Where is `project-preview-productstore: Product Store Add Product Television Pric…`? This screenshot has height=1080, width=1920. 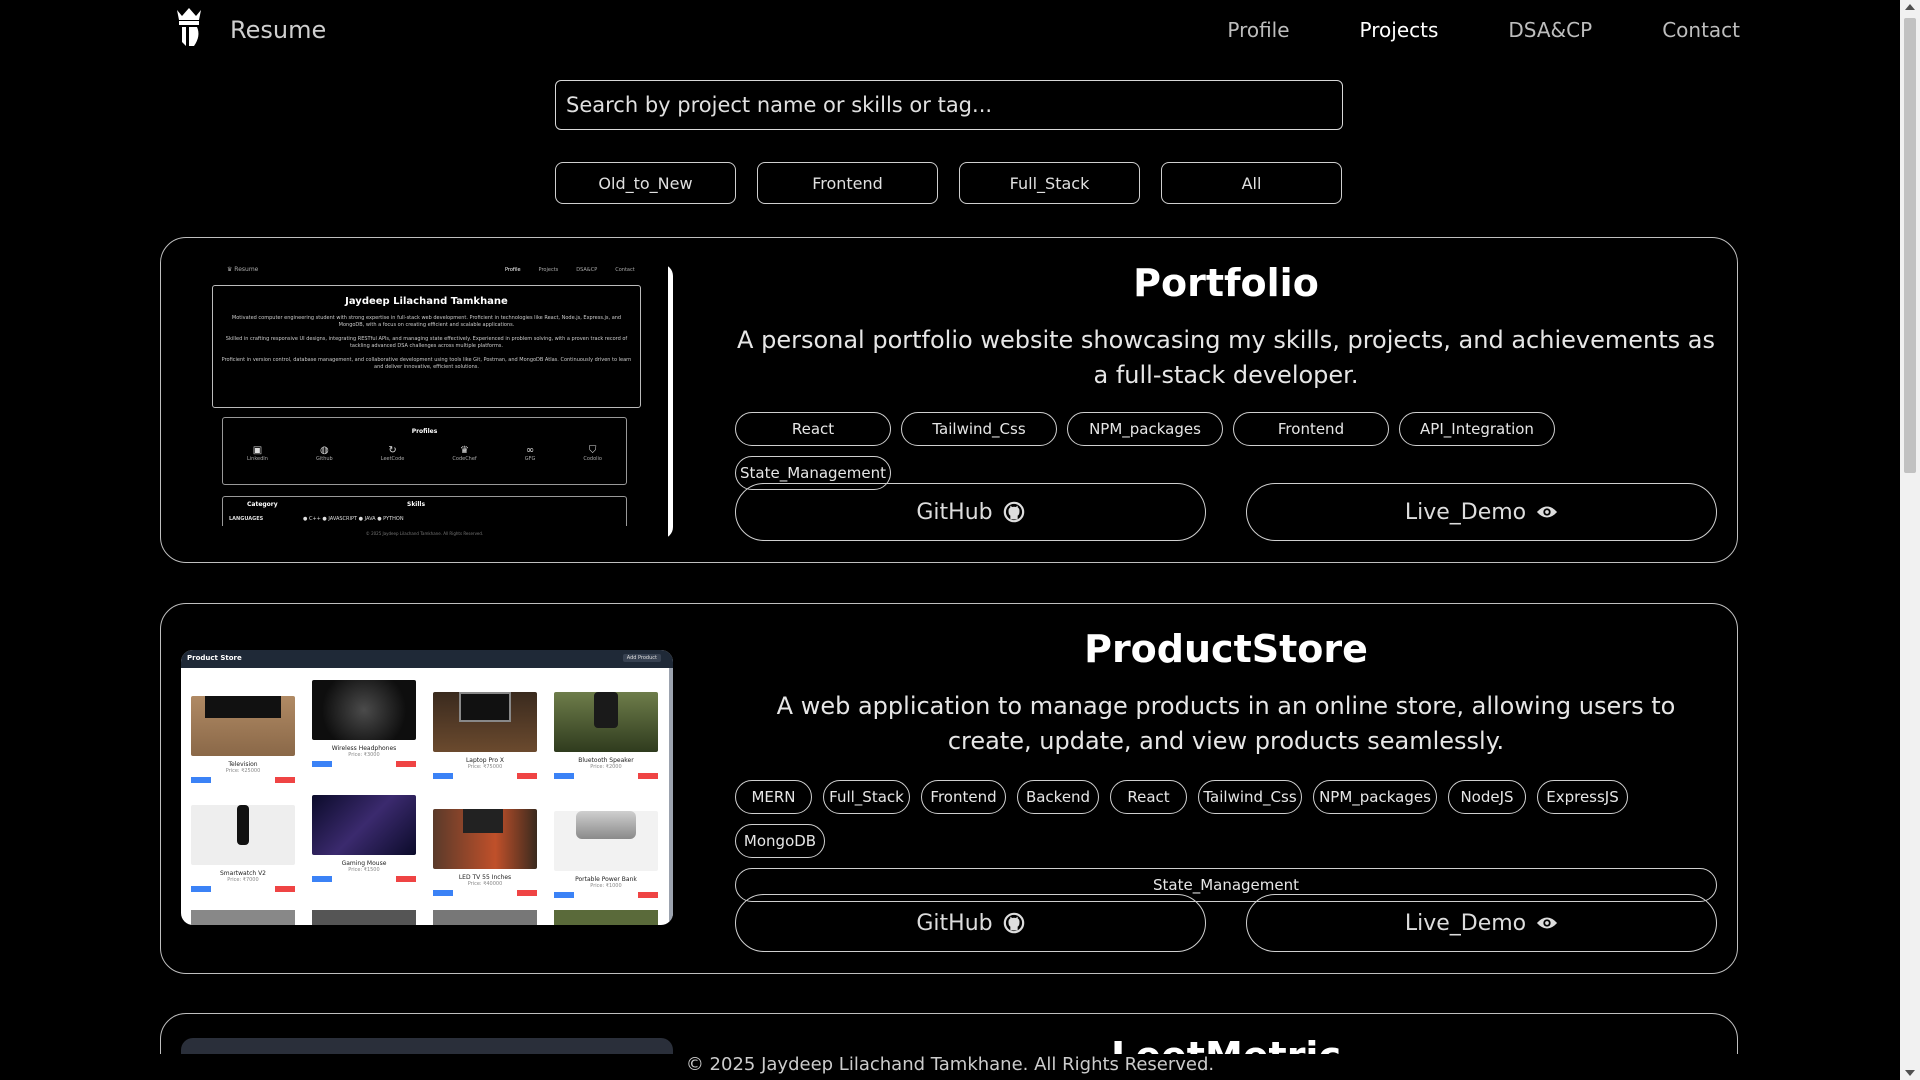
project-preview-productstore: Product Store Add Product Television Pric… is located at coordinates (427, 787).